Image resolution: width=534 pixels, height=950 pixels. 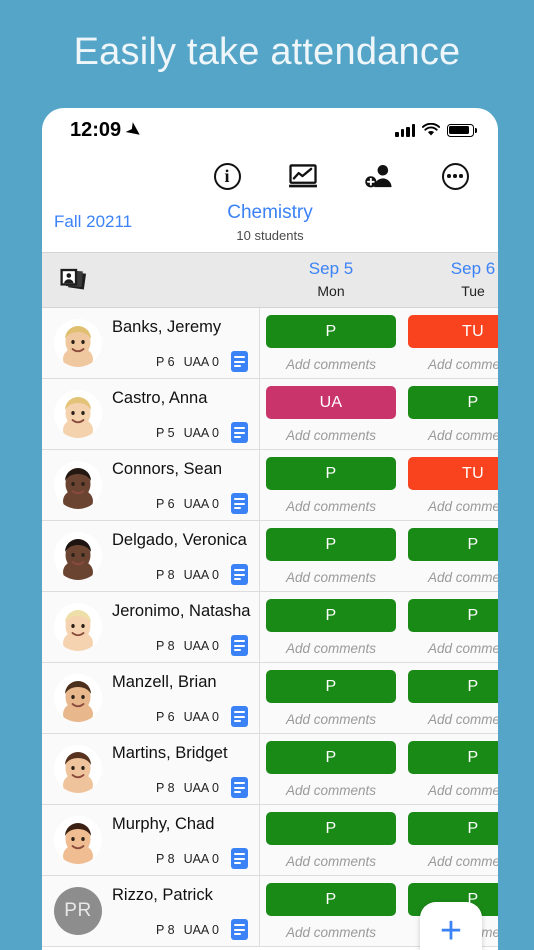 I want to click on add-person-icon, so click(x=379, y=176).